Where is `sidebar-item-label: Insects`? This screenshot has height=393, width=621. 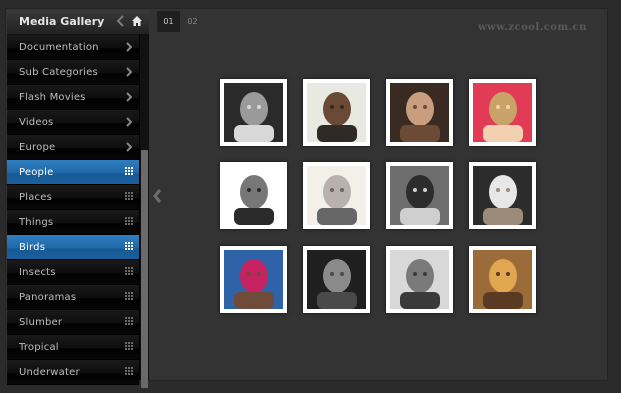 sidebar-item-label: Insects is located at coordinates (37, 272).